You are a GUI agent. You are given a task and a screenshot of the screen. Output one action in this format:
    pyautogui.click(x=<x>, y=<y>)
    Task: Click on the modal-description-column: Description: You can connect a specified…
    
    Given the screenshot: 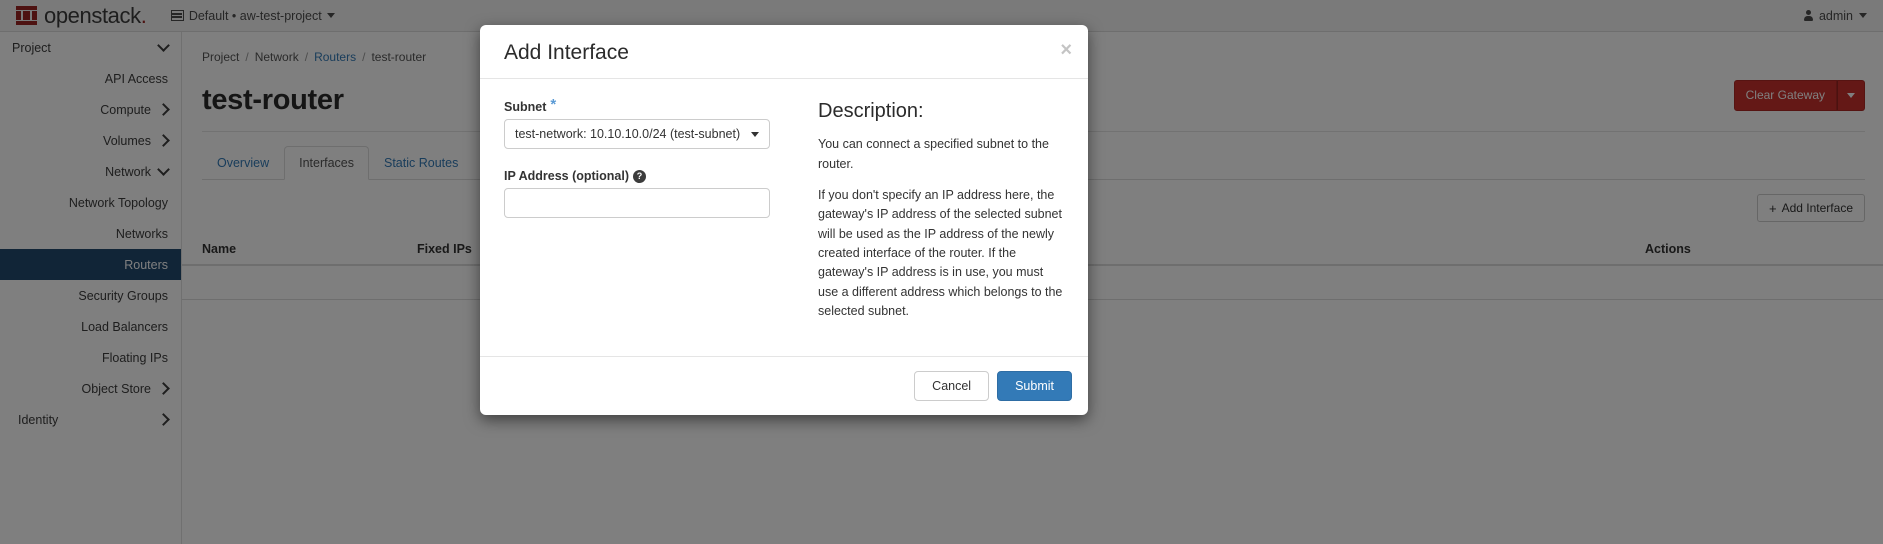 What is the action you would take?
    pyautogui.click(x=929, y=216)
    